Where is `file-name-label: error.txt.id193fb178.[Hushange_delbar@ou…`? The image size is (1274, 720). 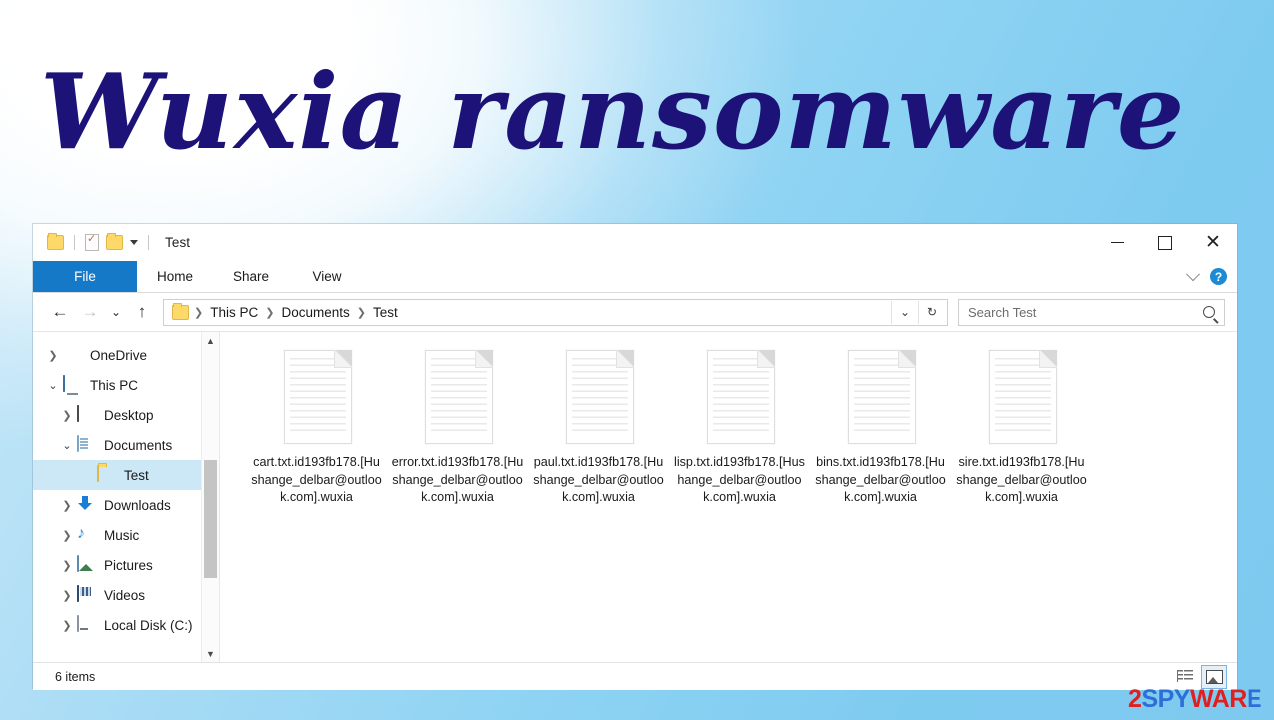 file-name-label: error.txt.id193fb178.[Hushange_delbar@ou… is located at coordinates (457, 479).